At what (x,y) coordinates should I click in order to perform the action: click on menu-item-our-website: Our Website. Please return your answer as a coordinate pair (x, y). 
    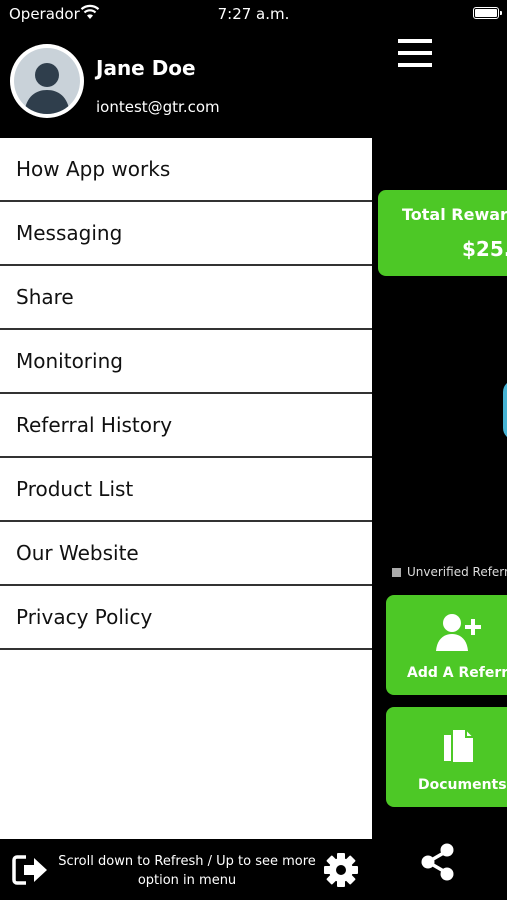
    Looking at the image, I should click on (186, 554).